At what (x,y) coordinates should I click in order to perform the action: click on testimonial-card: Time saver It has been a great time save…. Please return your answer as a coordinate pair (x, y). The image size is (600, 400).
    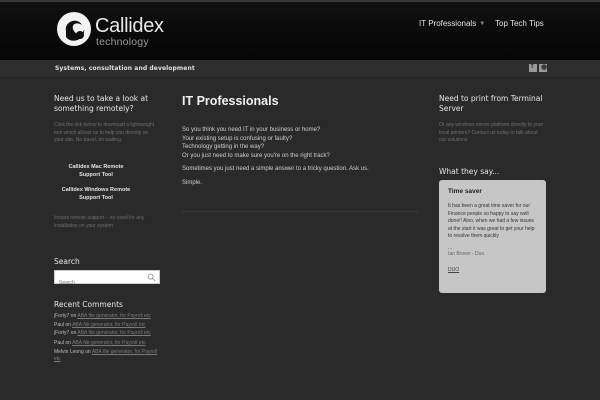
    Looking at the image, I should click on (492, 236).